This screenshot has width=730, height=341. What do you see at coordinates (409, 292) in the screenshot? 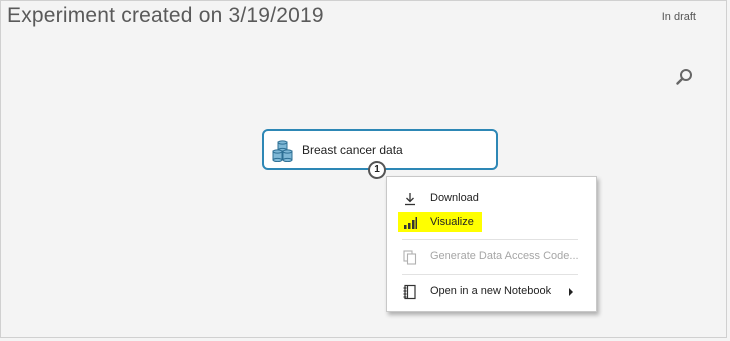
I see `notebook-icon` at bounding box center [409, 292].